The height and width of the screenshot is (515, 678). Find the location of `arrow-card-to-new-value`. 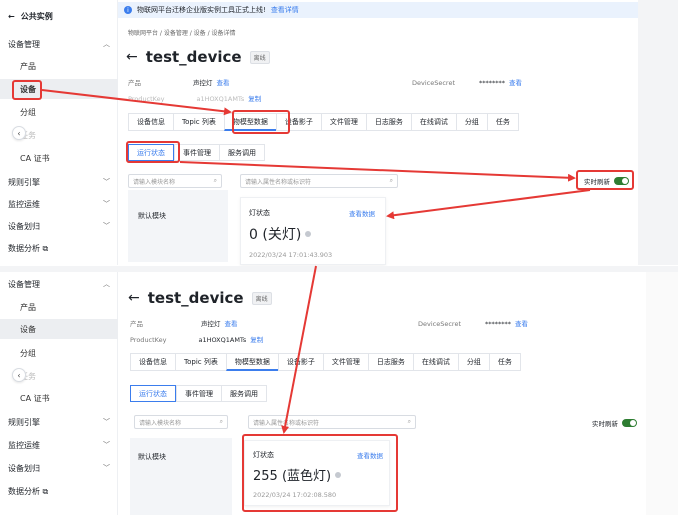

arrow-card-to-new-value is located at coordinates (299, 349).